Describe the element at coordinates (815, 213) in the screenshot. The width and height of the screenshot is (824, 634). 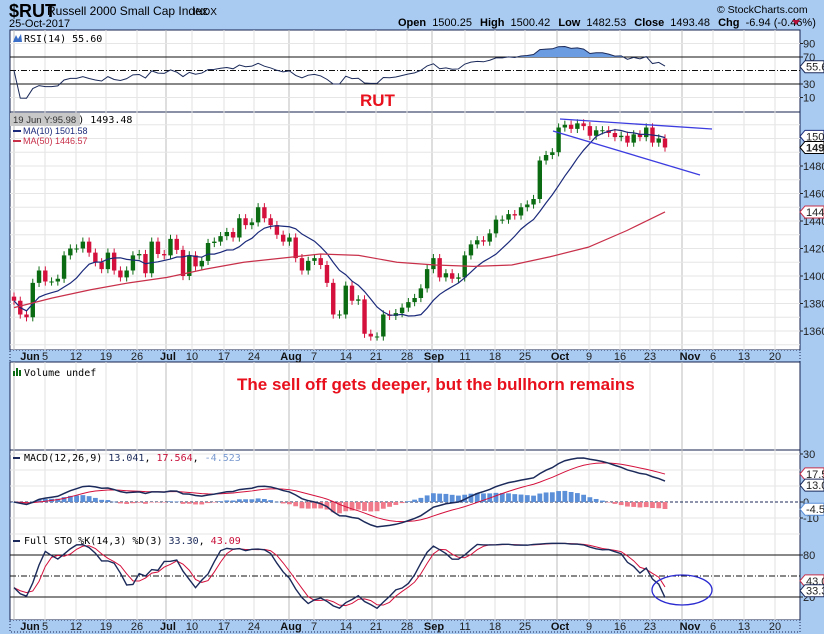
I see `ma50-value-tag: 1446` at that location.